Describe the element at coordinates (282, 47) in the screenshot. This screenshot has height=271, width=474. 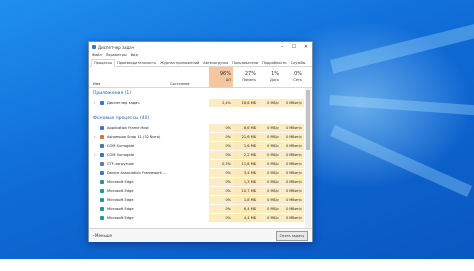
I see `minimize-button: –` at that location.